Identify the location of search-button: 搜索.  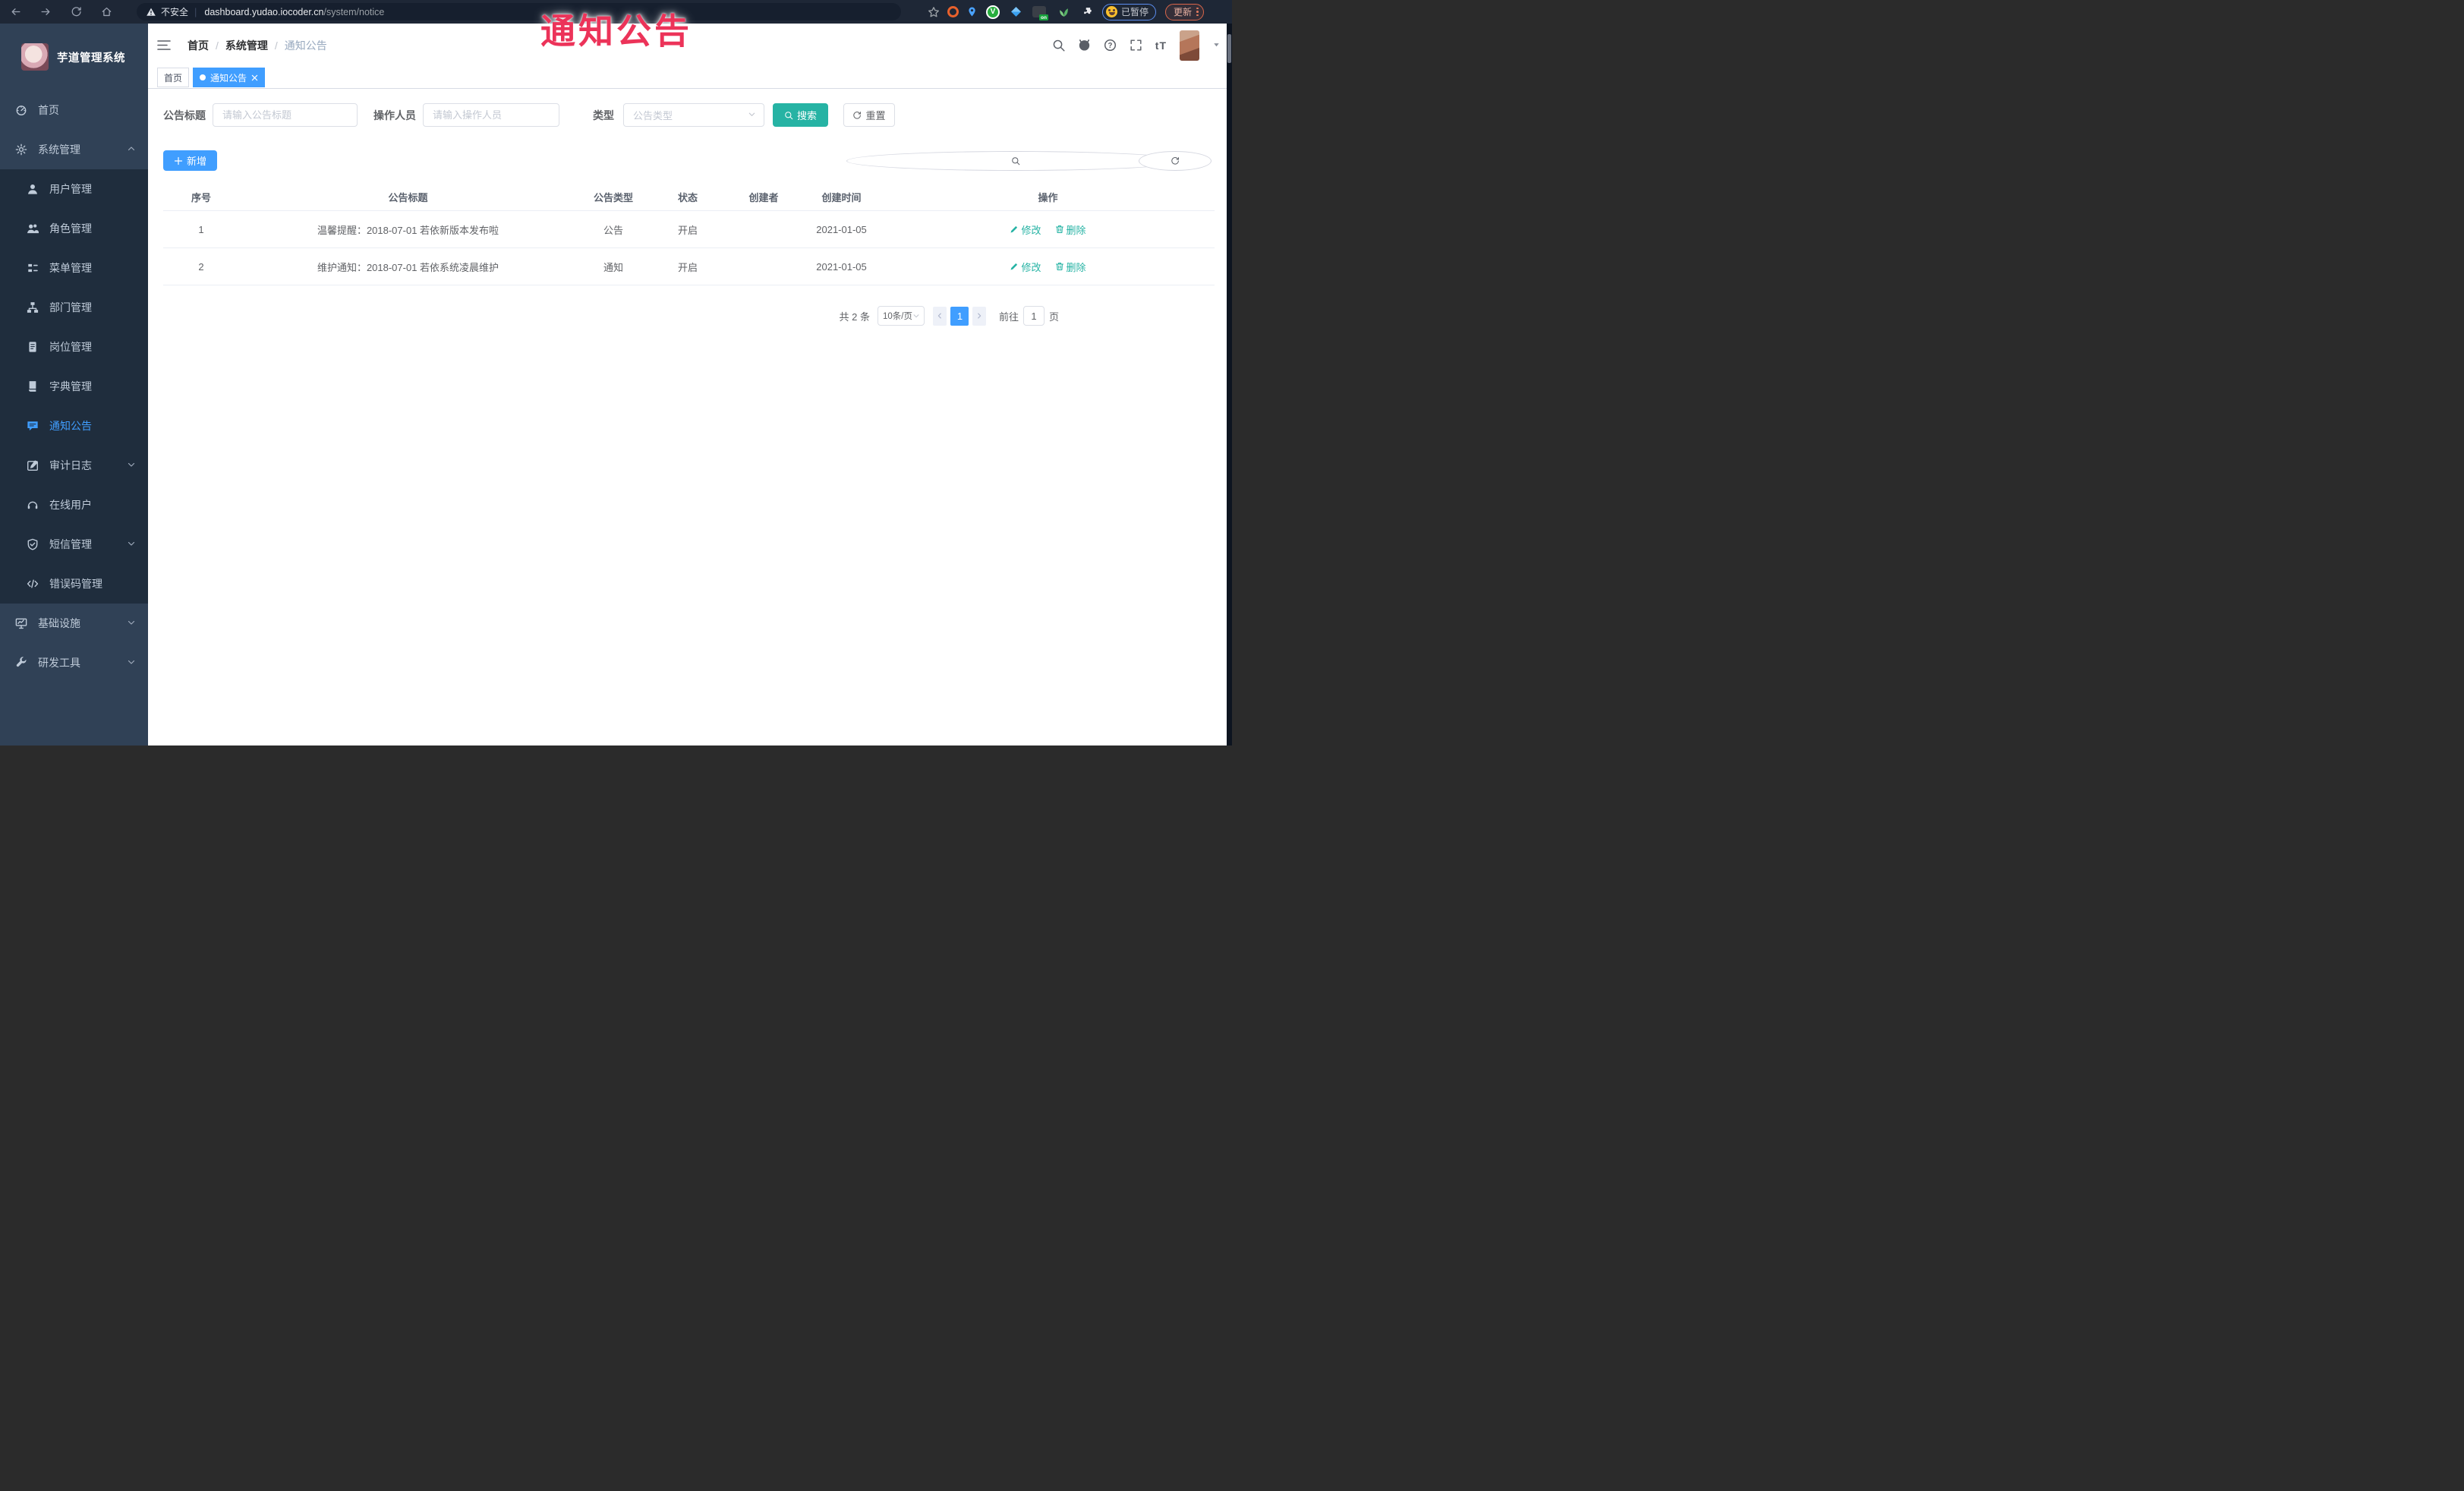
(801, 115).